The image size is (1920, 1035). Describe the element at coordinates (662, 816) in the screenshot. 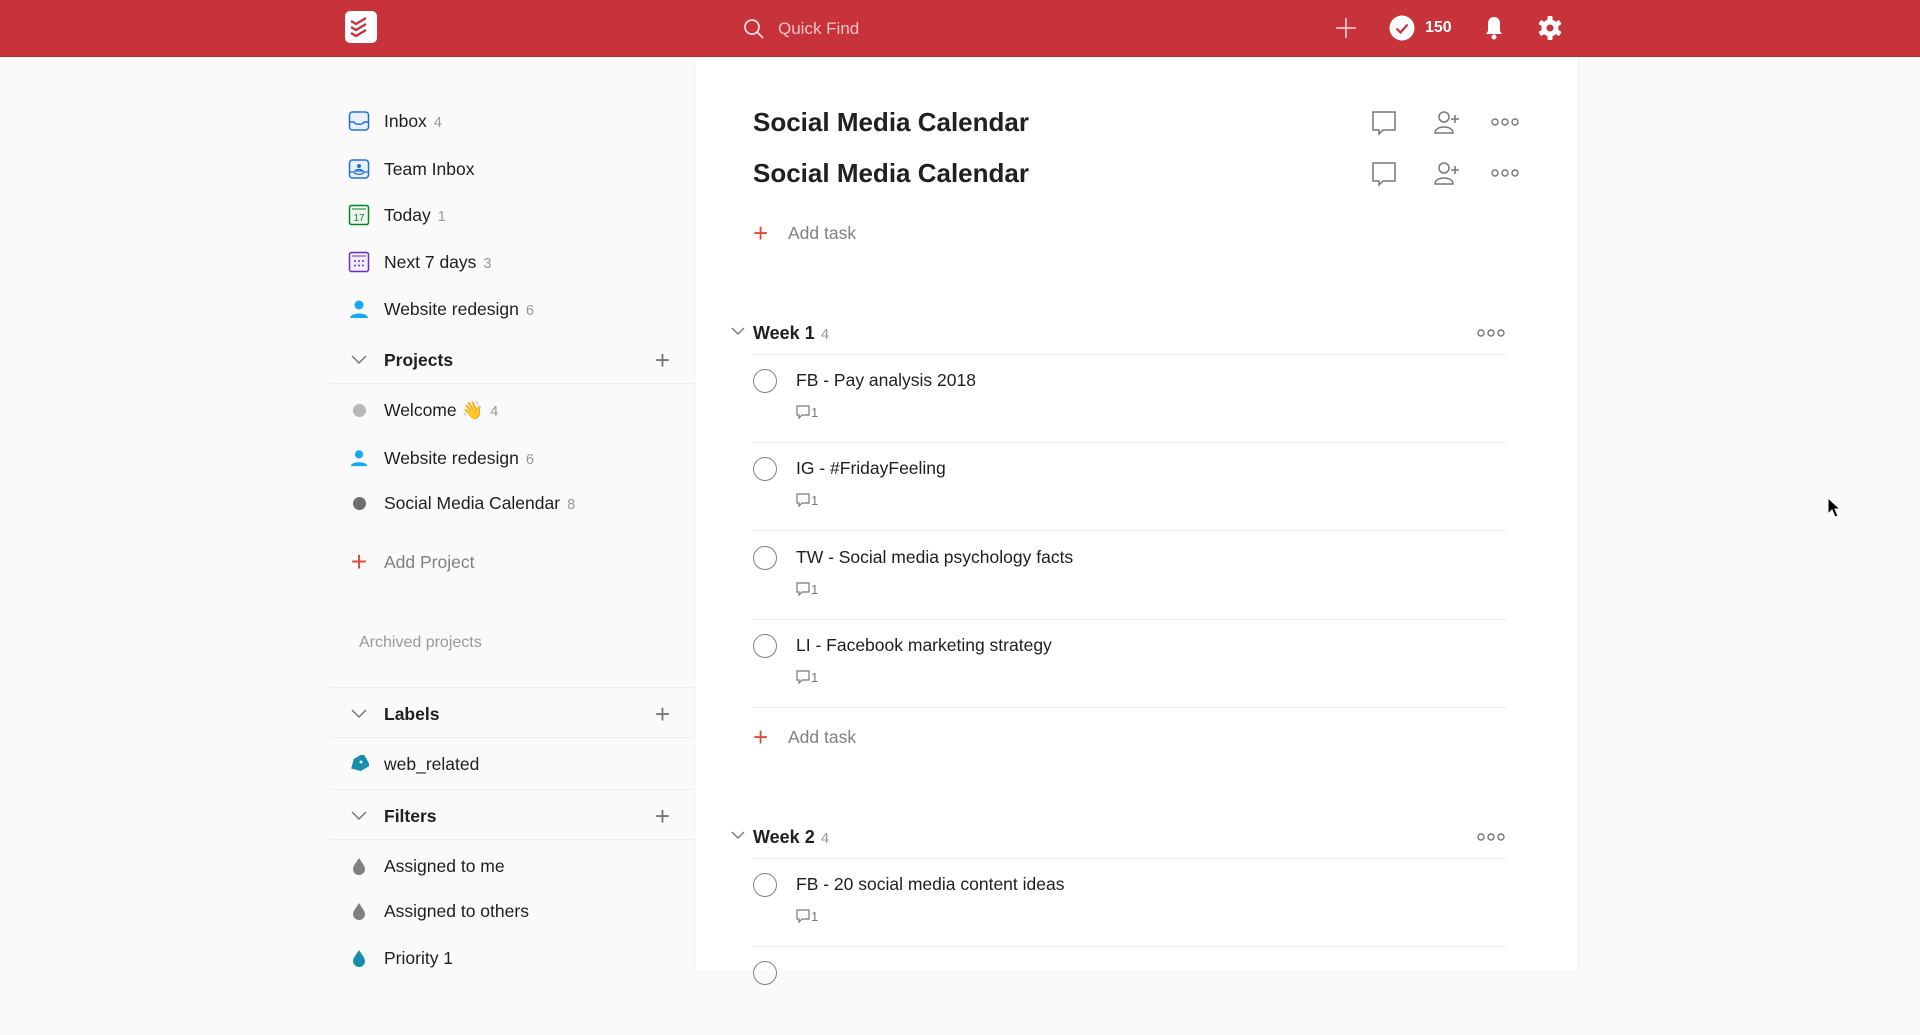

I see `add-filter-plus-icon: +` at that location.